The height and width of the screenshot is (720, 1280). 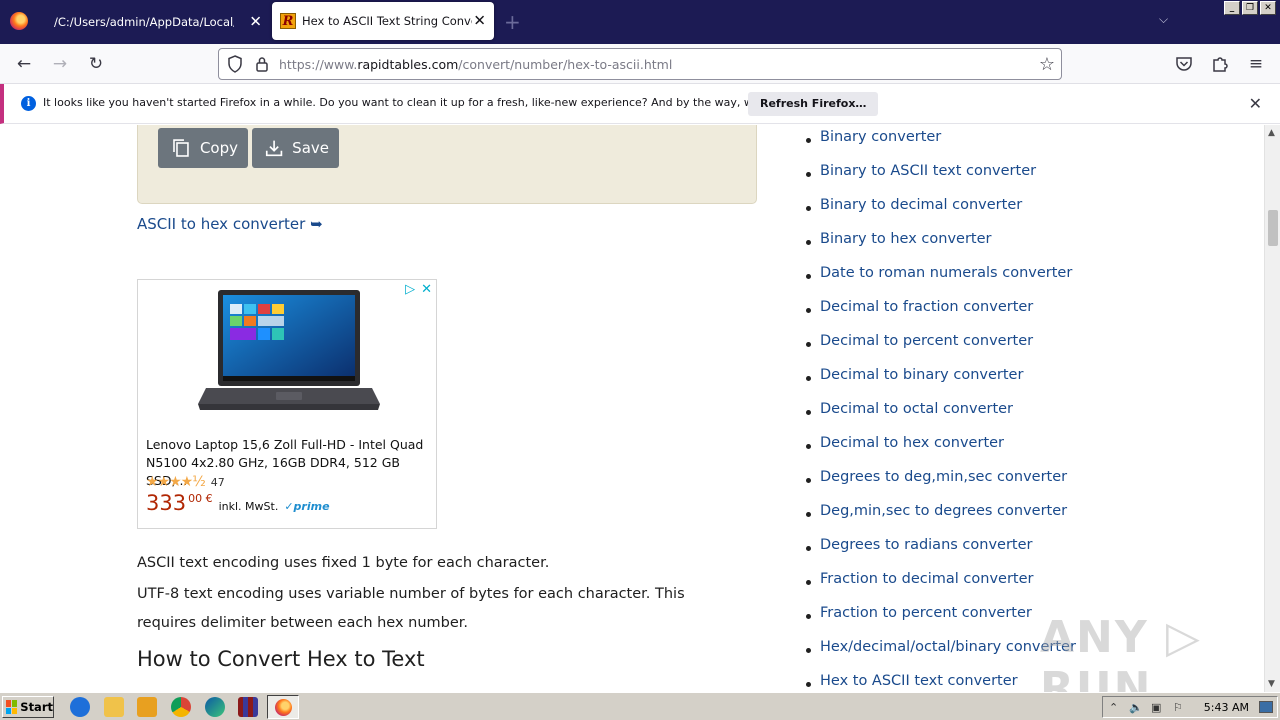 What do you see at coordinates (1271, 684) in the screenshot?
I see `scroll-down-arrow-icon: ▼` at bounding box center [1271, 684].